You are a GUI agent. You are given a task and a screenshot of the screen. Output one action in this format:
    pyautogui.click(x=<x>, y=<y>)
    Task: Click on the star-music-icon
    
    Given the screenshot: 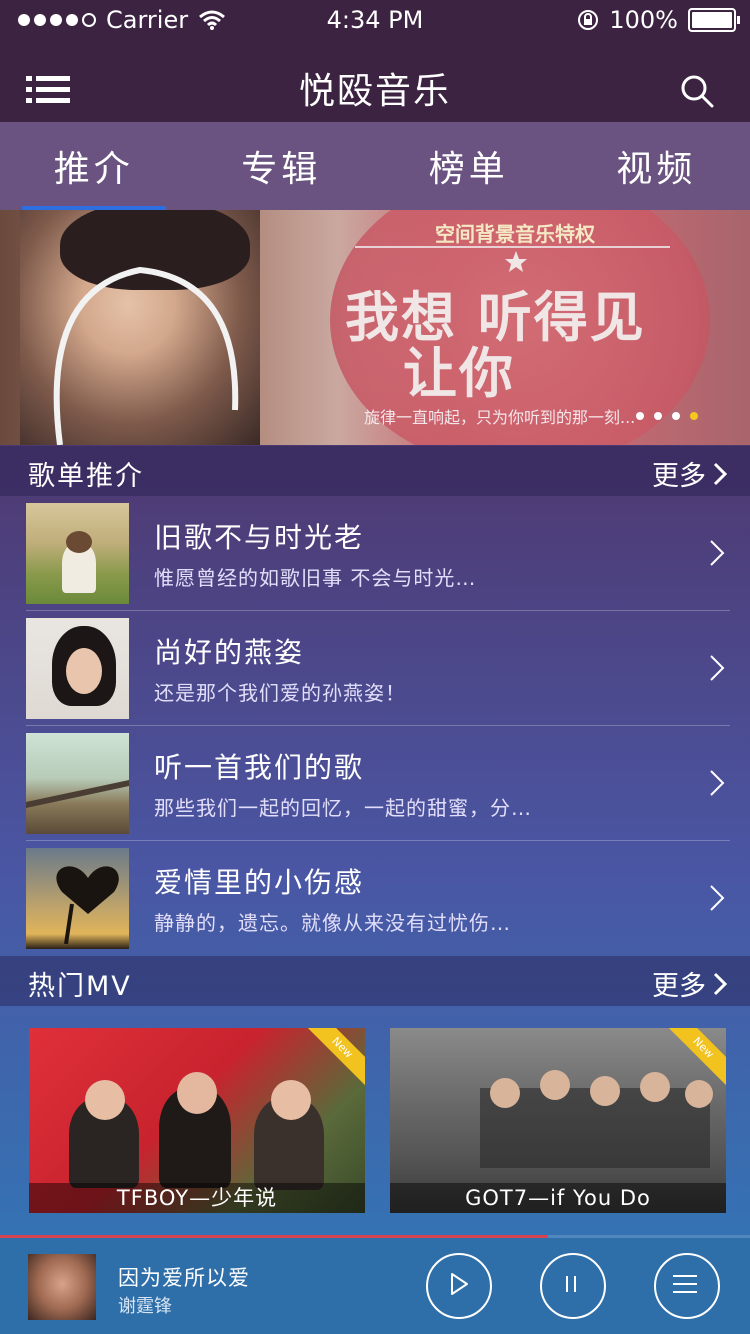 What is the action you would take?
    pyautogui.click(x=516, y=261)
    